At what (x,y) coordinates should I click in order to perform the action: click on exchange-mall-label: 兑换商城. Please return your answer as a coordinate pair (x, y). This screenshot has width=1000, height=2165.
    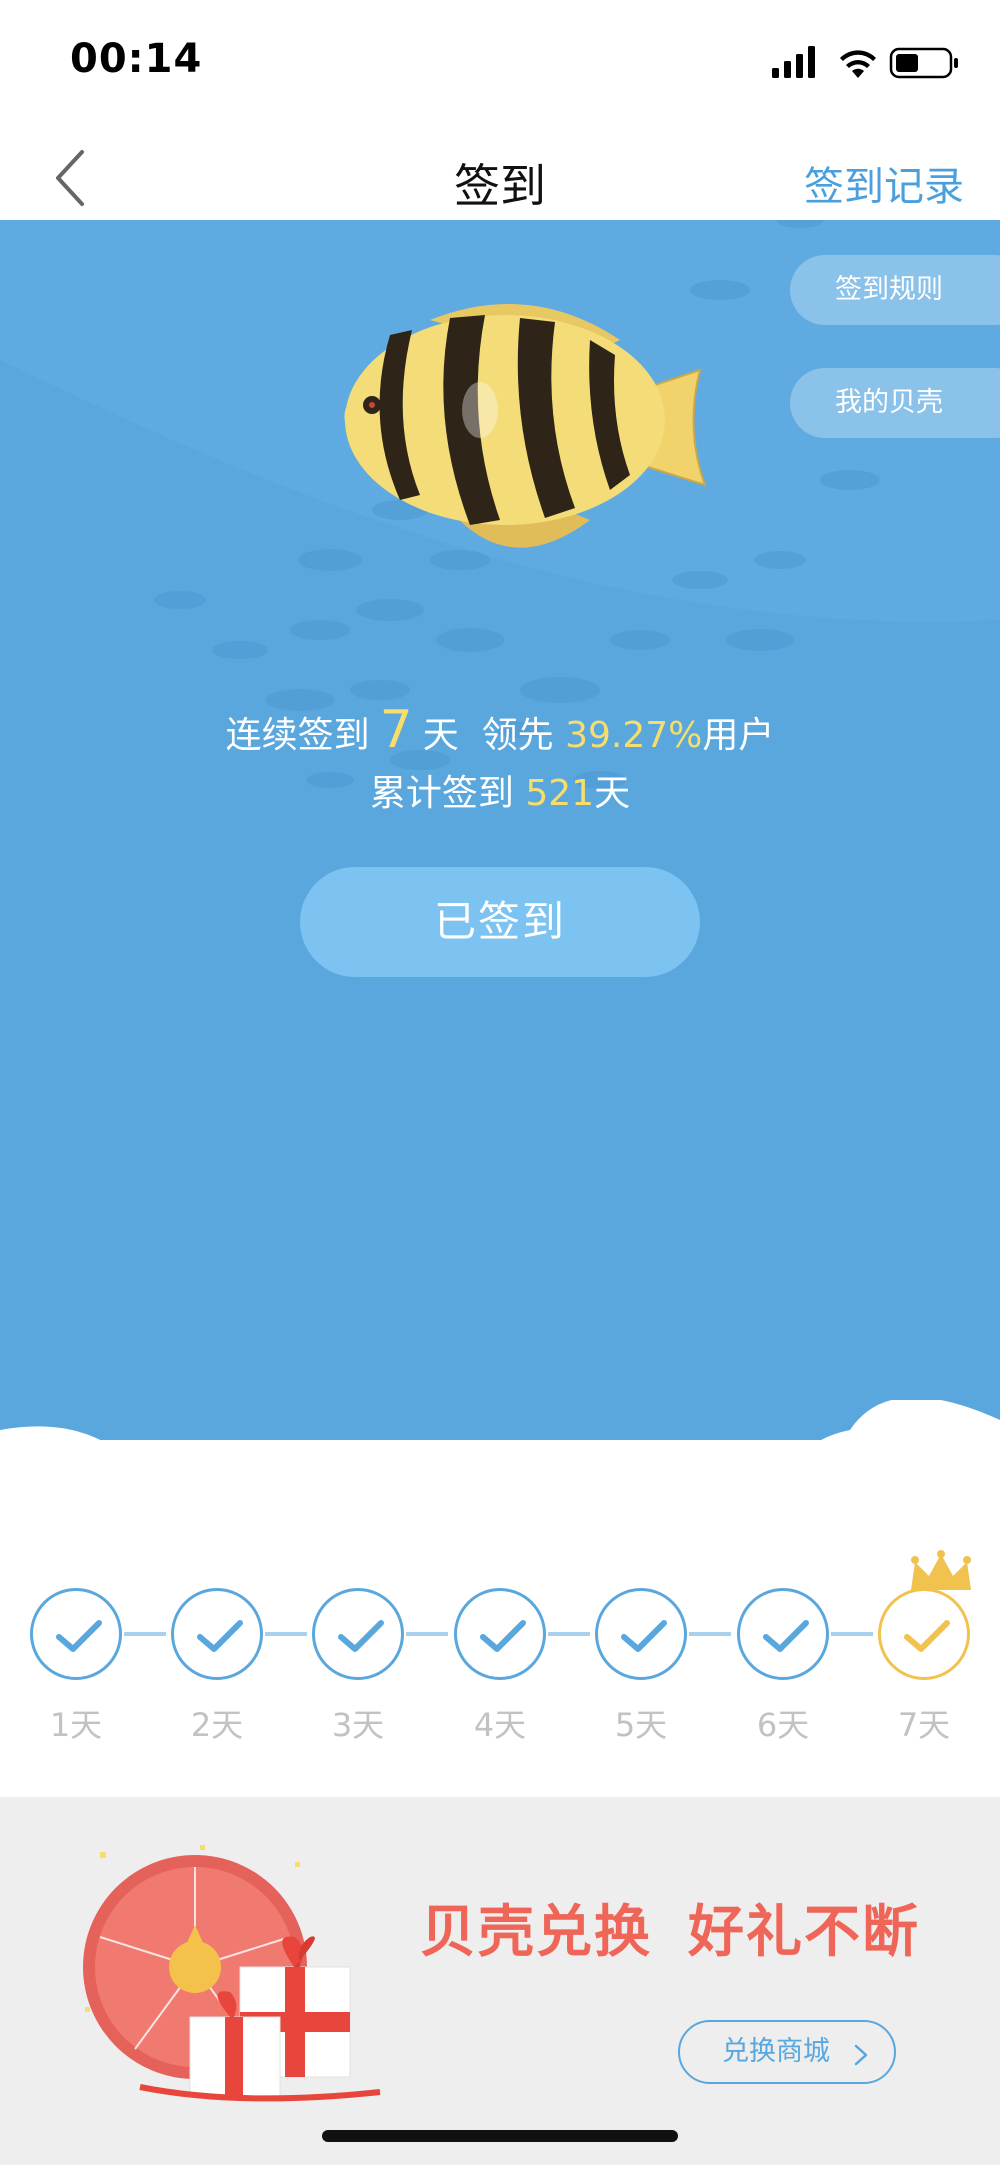
    Looking at the image, I should click on (776, 2051).